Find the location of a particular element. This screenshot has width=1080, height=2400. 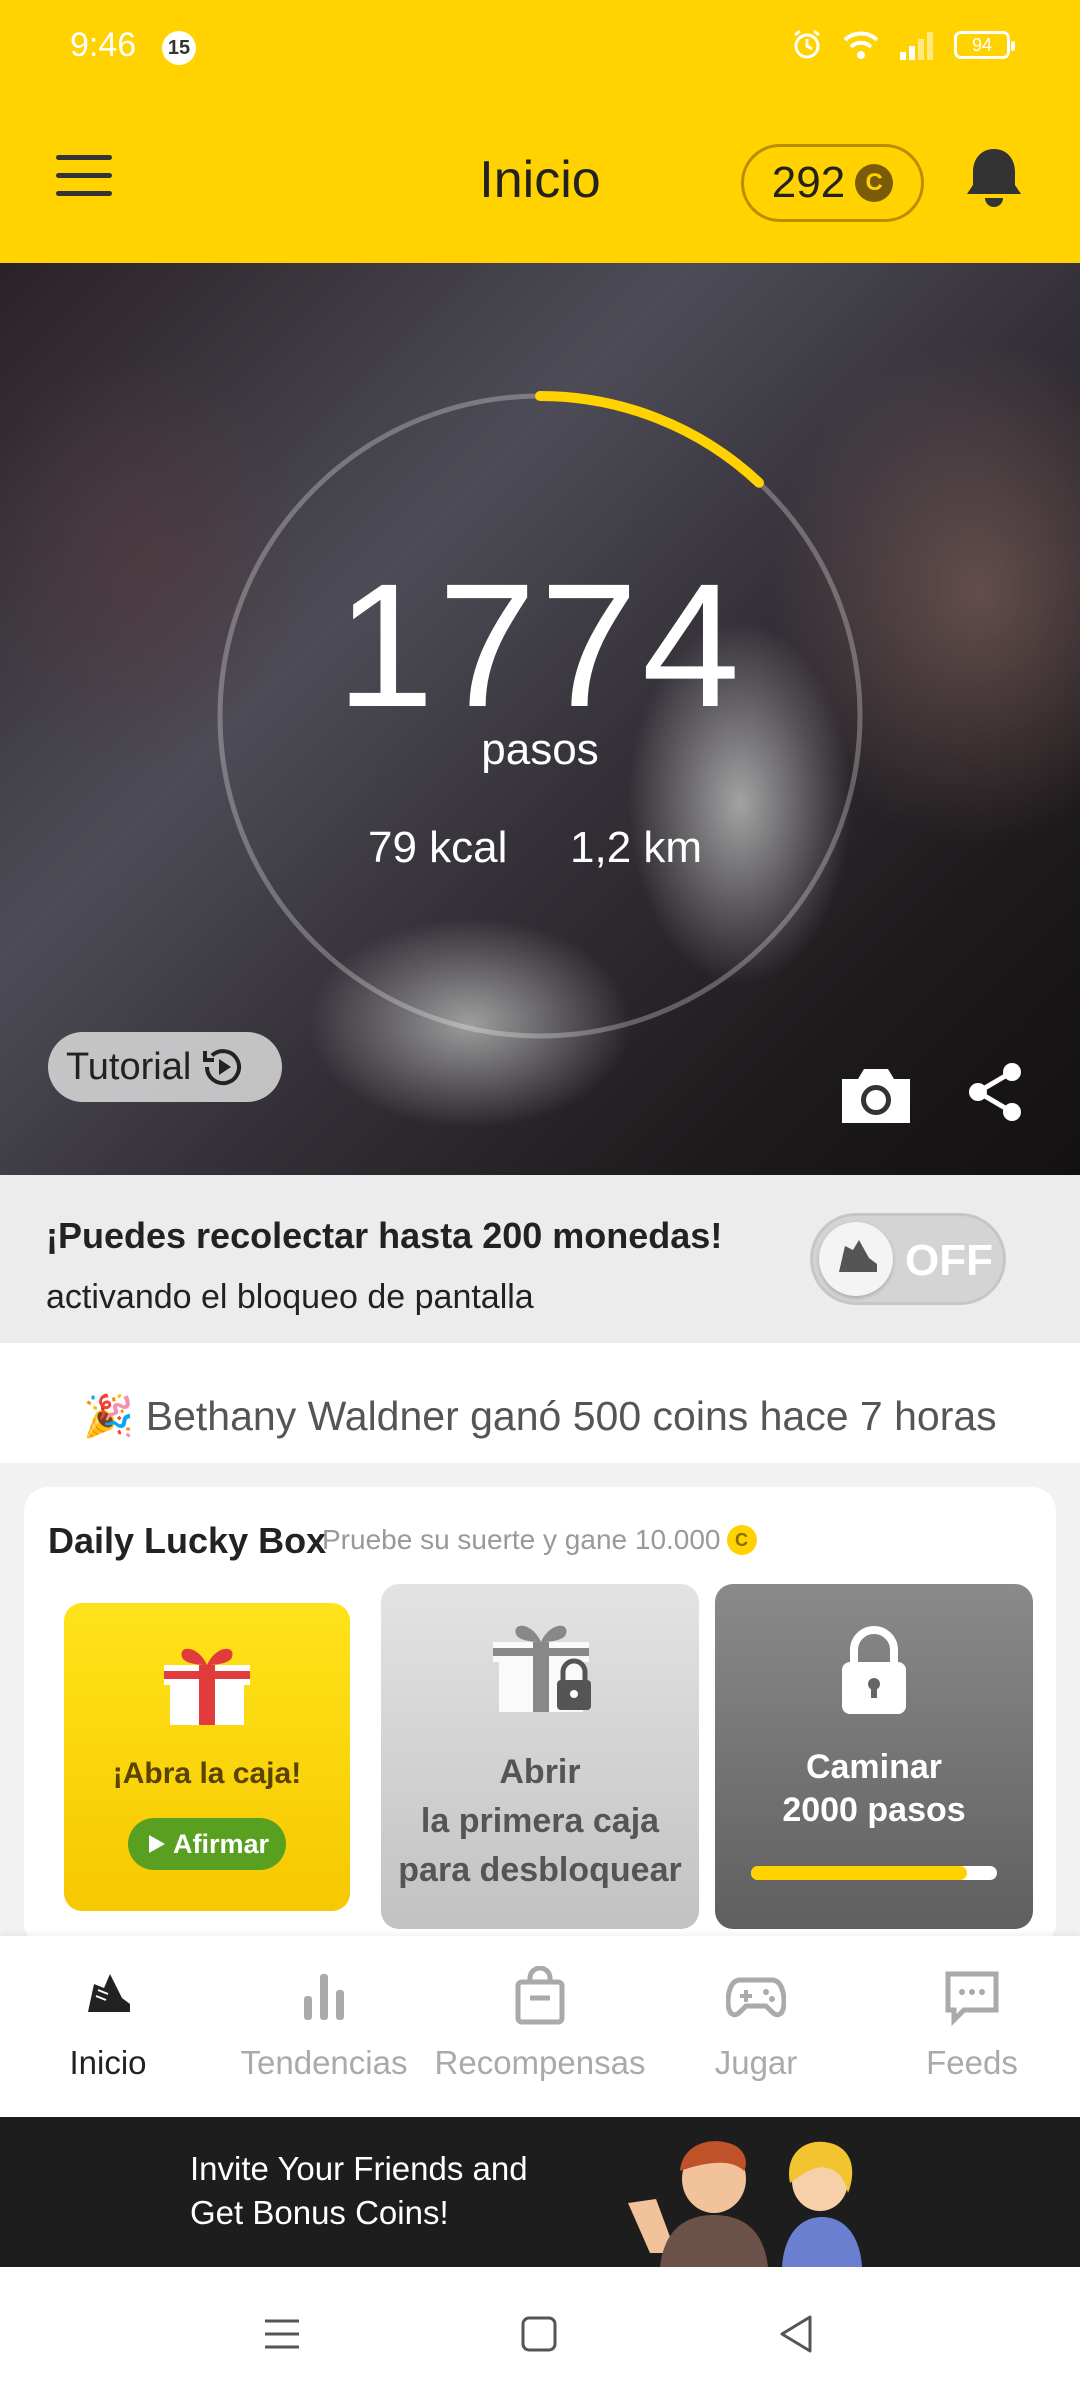

nav-item-inicio: Inicio is located at coordinates (108, 2026).